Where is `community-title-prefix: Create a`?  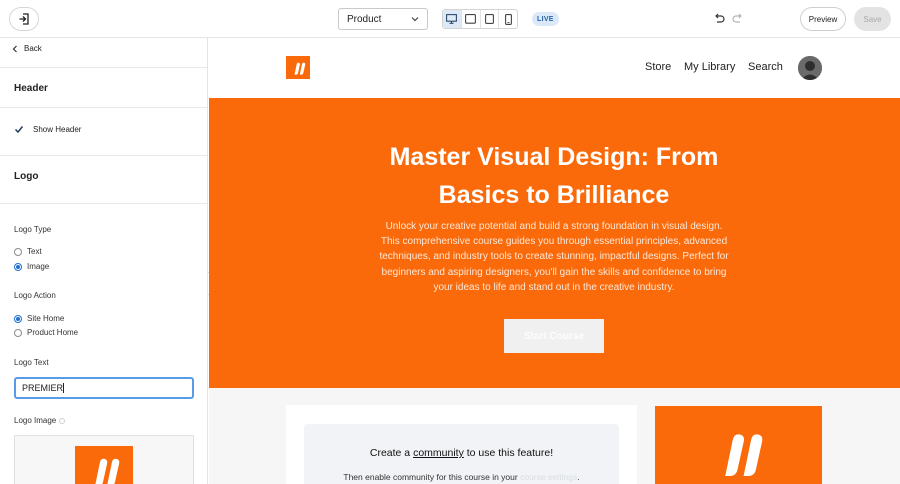 community-title-prefix: Create a is located at coordinates (391, 453).